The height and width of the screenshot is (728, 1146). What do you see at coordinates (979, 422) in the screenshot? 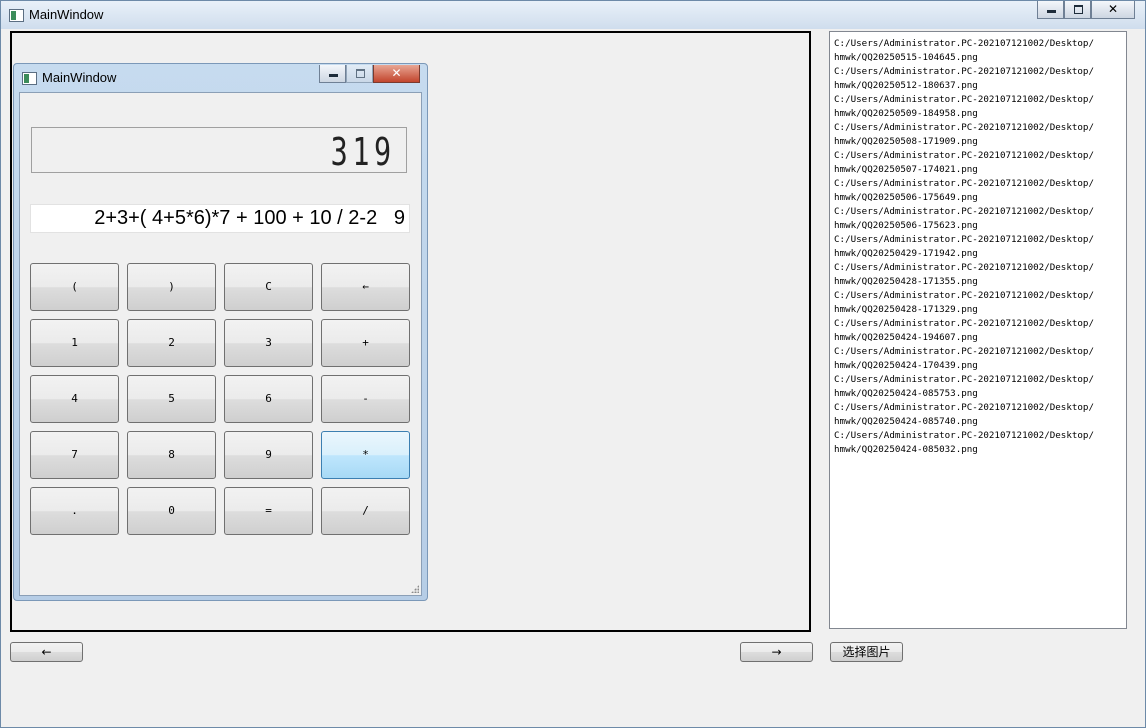
I see `list-item: hmwk/QQ20250424-085740.png` at bounding box center [979, 422].